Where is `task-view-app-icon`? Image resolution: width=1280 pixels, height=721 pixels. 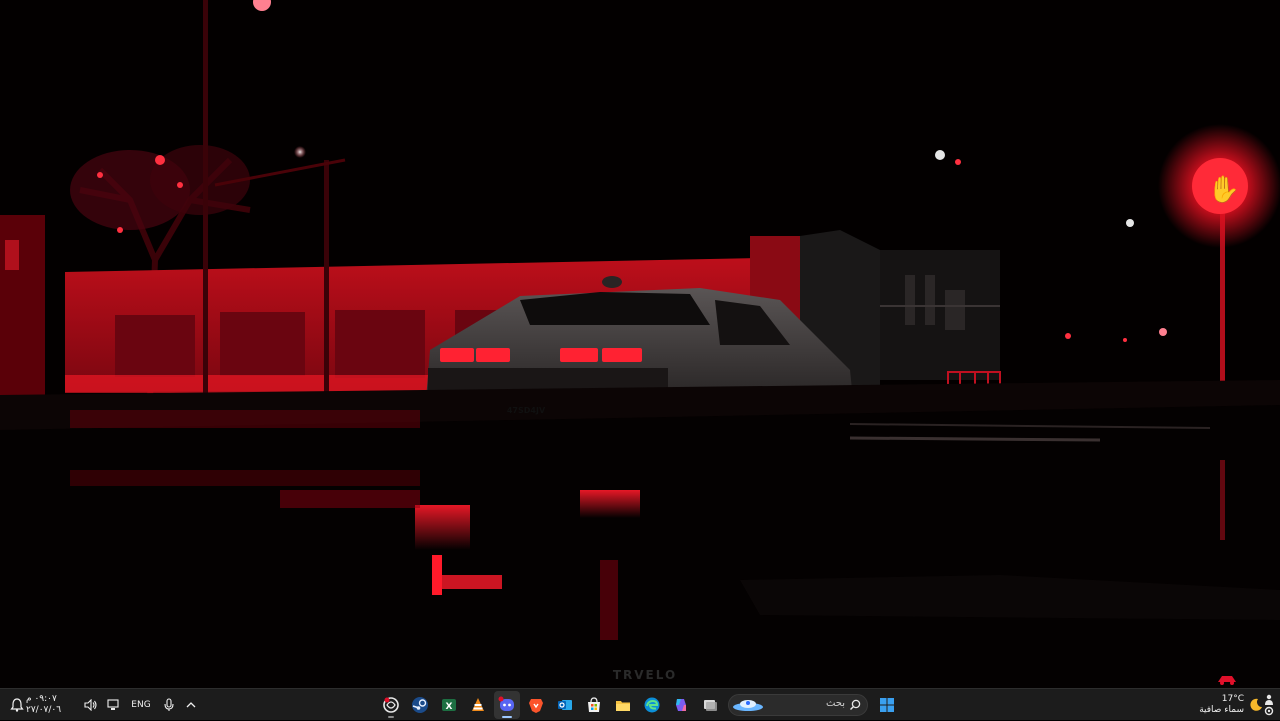
task-view-app-icon is located at coordinates (710, 705).